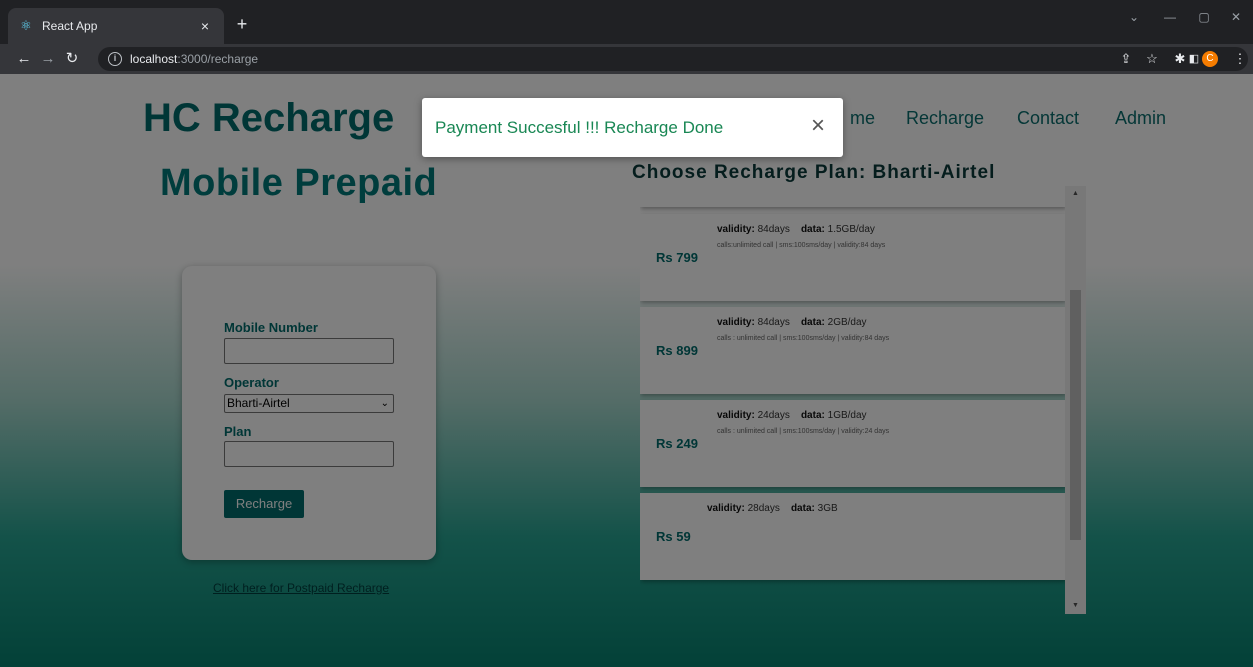 Image resolution: width=1253 pixels, height=667 pixels. I want to click on reload-icon: ↻, so click(72, 59).